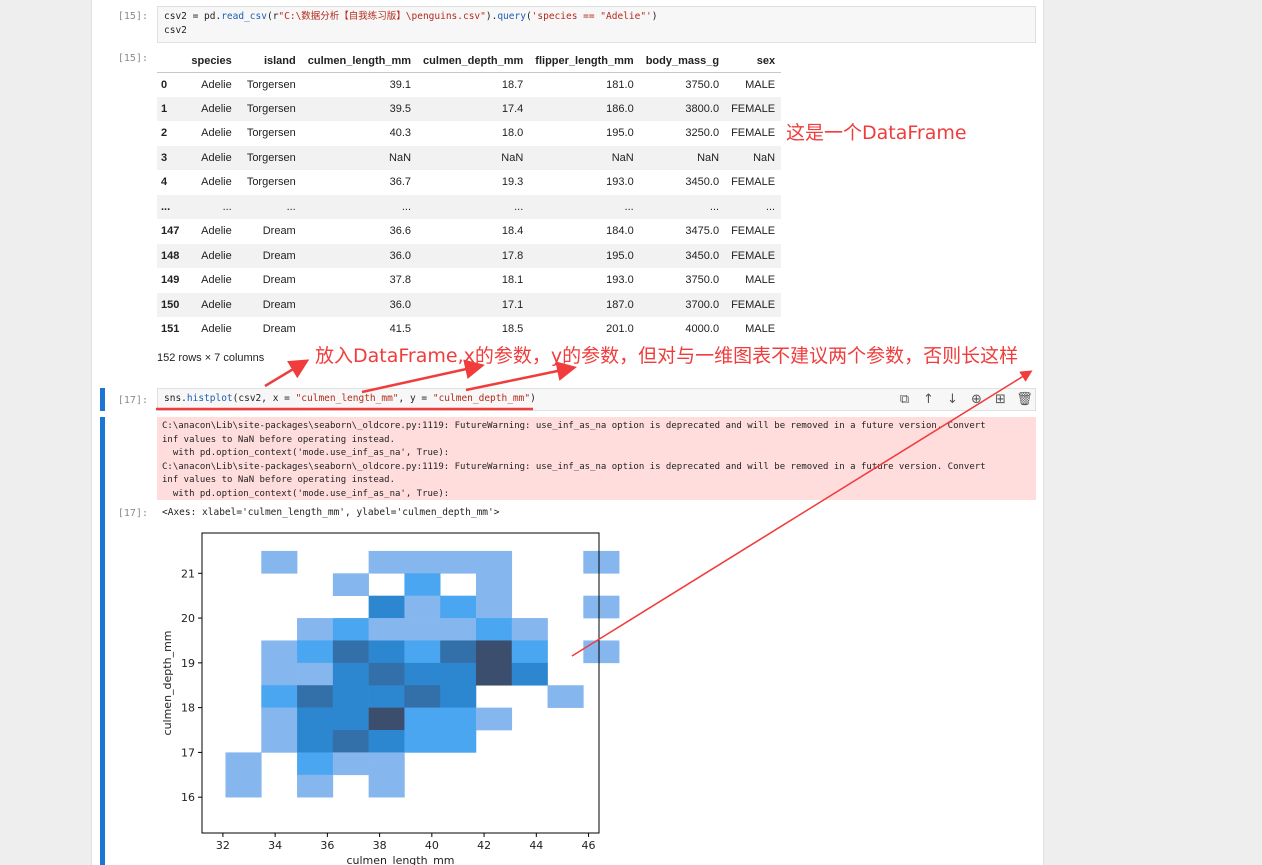 The width and height of the screenshot is (1262, 865). Describe the element at coordinates (473, 61) in the screenshot. I see `column-header: culmen_depth_mm` at that location.